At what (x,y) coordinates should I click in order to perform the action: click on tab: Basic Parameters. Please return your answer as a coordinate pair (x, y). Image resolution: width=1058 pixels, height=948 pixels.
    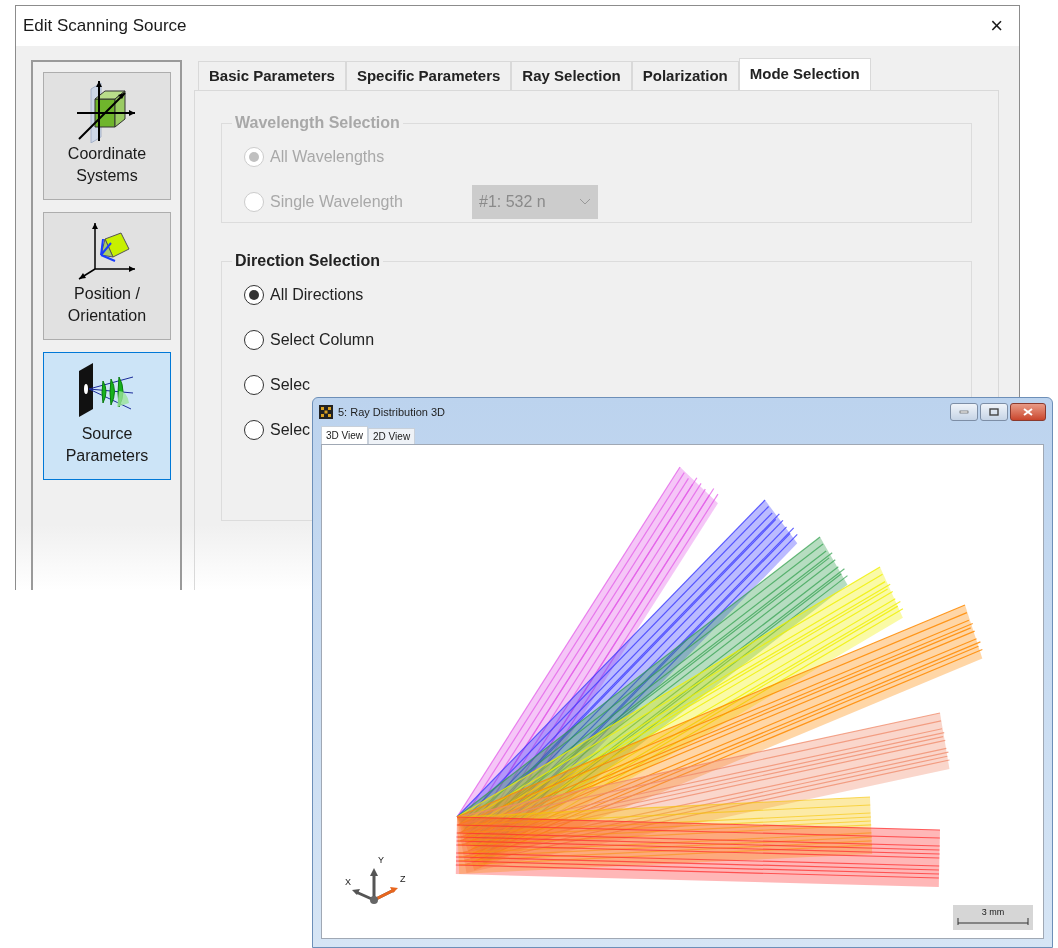
    Looking at the image, I should click on (272, 75).